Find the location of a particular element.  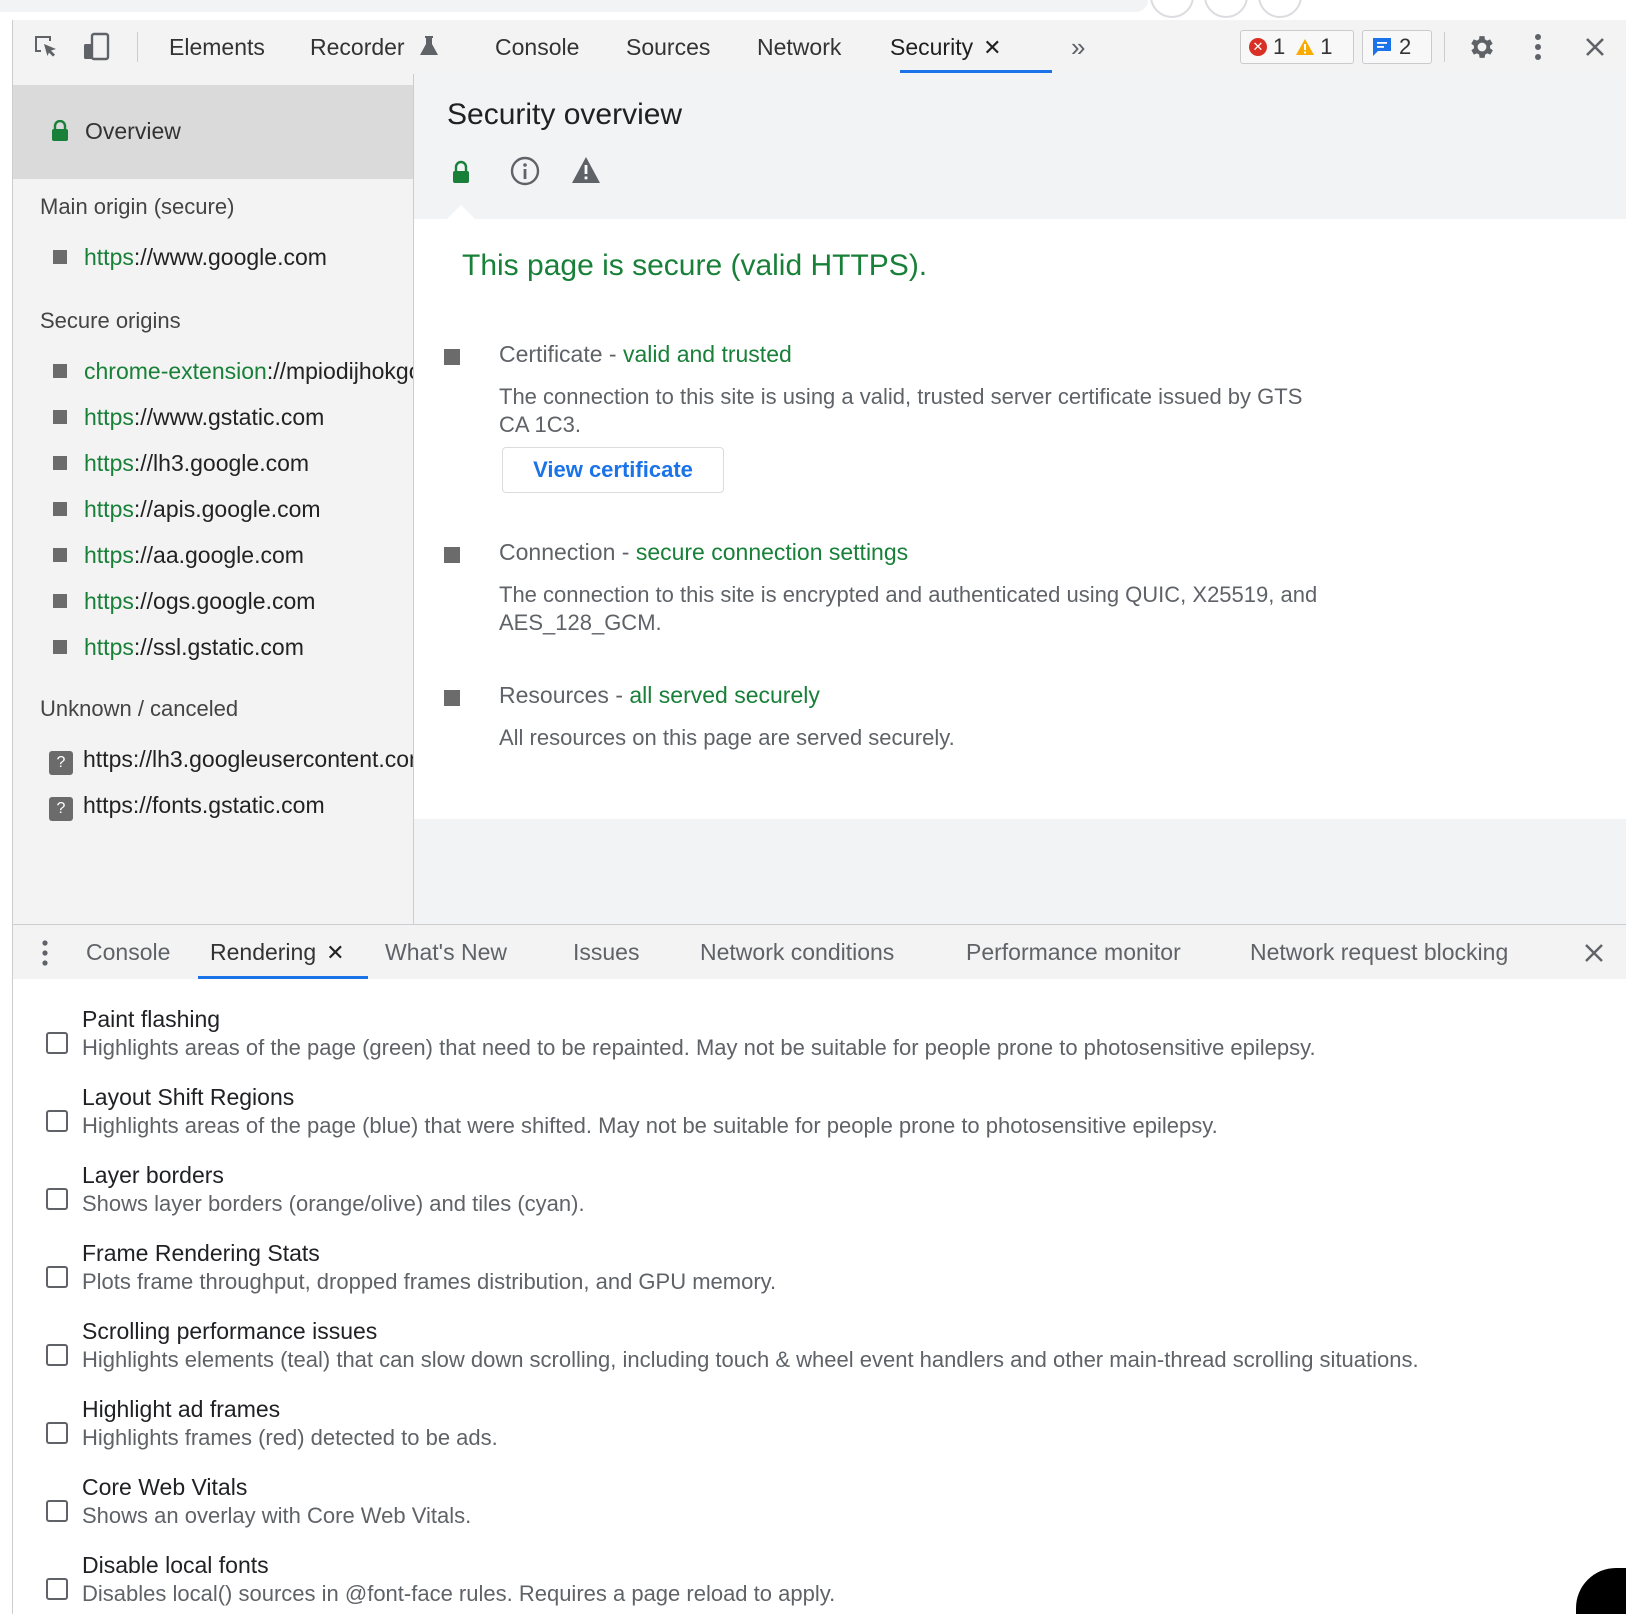

drawer-tab-label: Console is located at coordinates (128, 952).